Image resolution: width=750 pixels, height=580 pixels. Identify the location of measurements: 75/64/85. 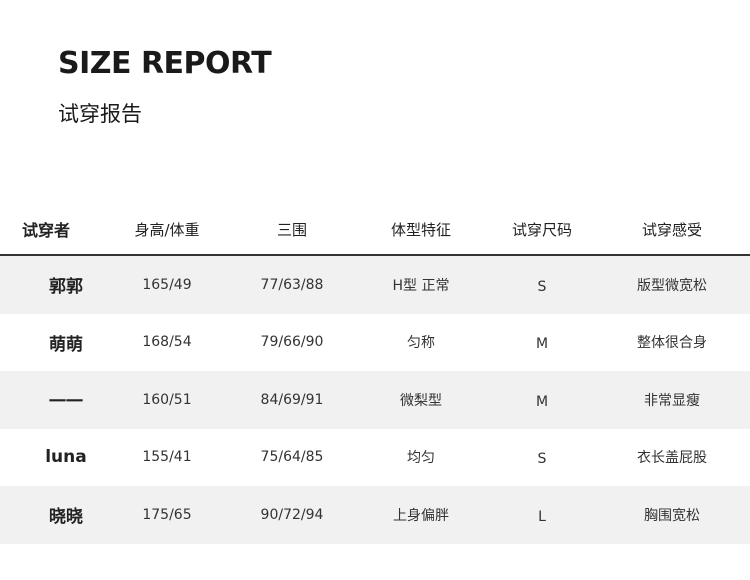
(292, 457).